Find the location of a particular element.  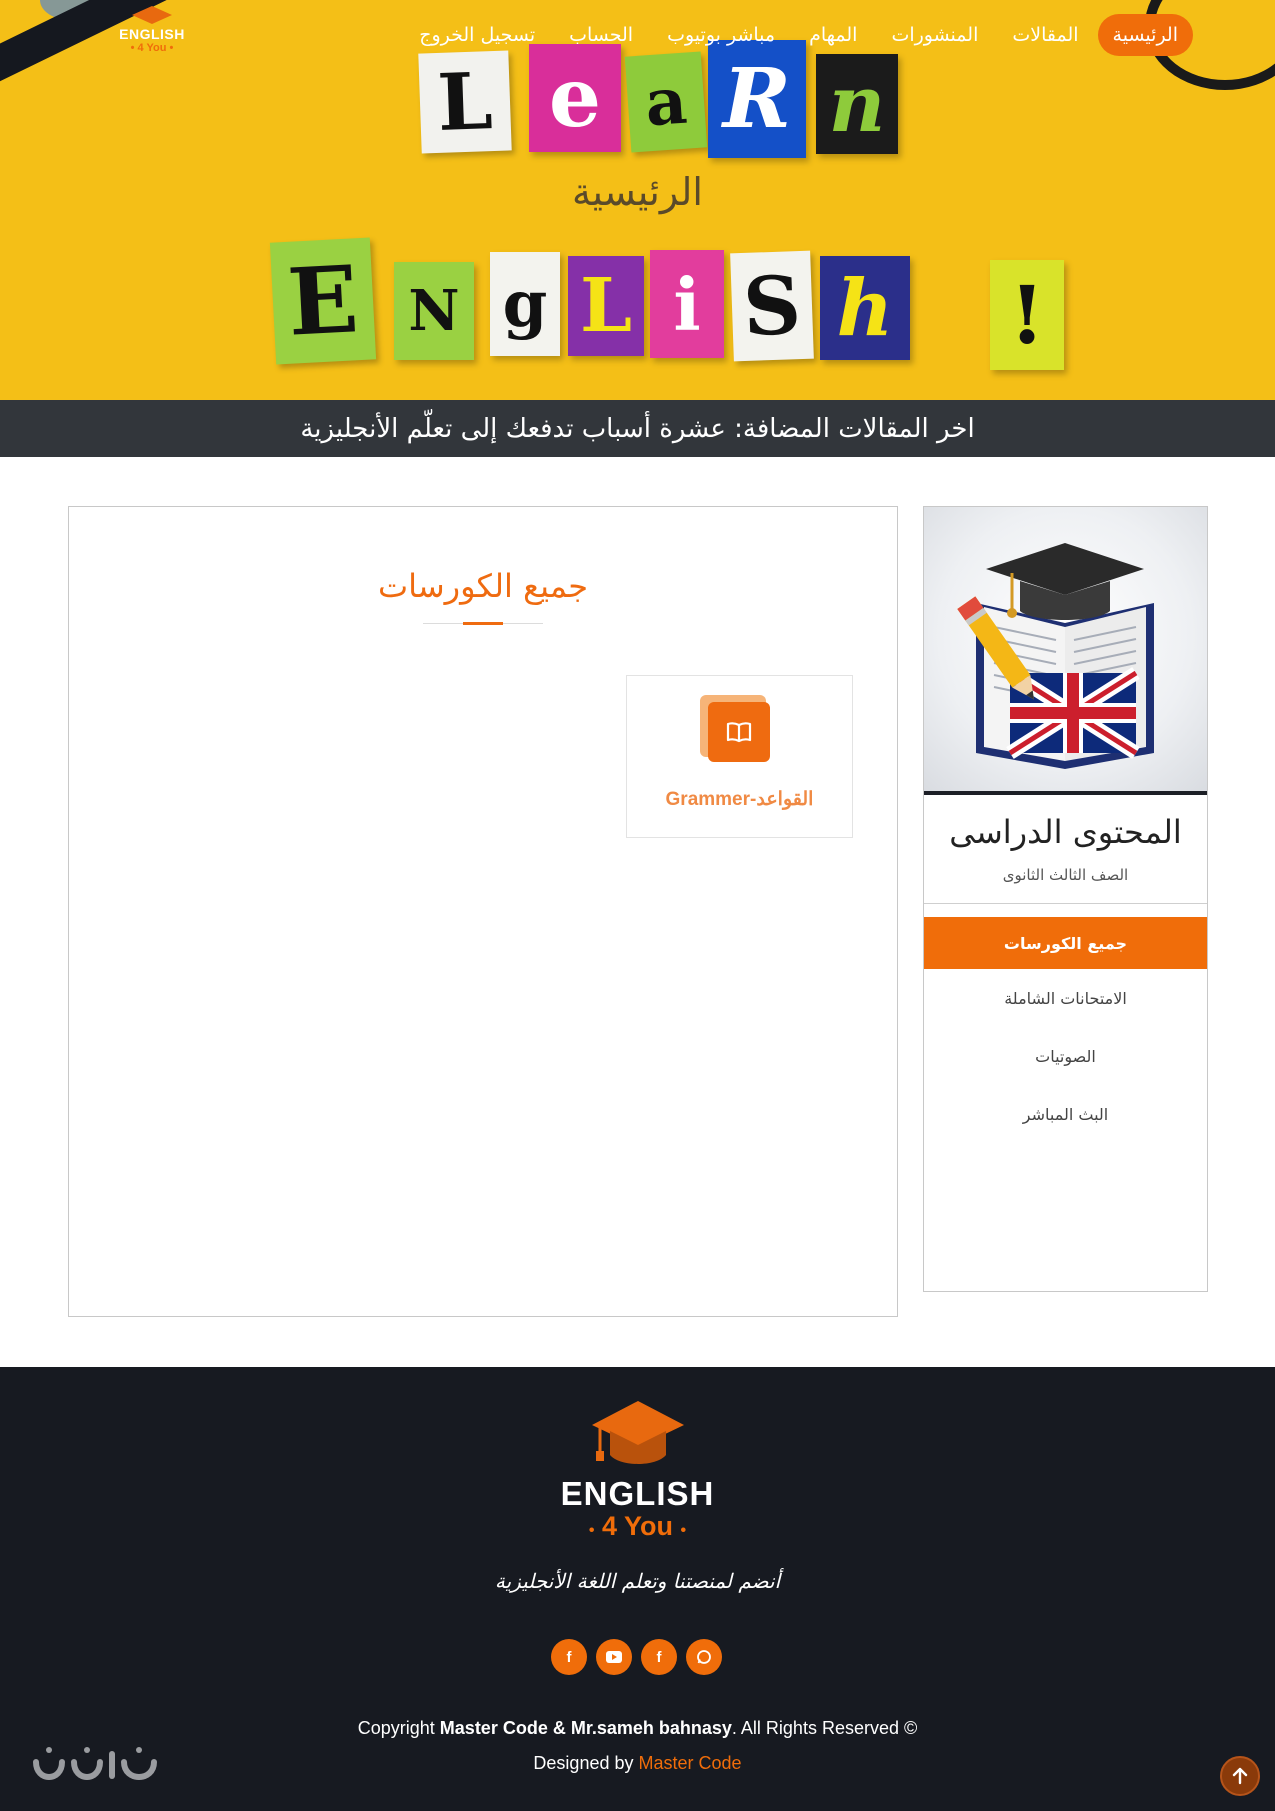

brand-sub: • 4 You • is located at coordinates (152, 48).